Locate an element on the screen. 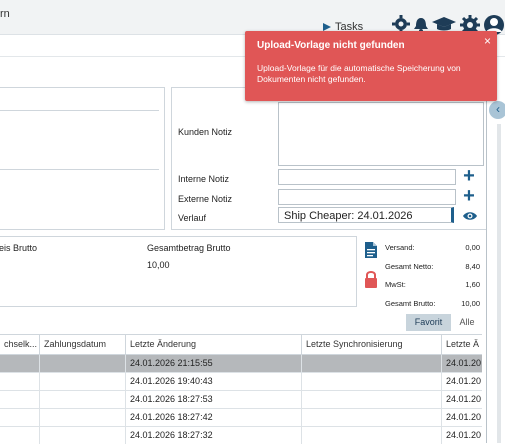 The width and height of the screenshot is (505, 444). tab-alle: Alle is located at coordinates (467, 322).